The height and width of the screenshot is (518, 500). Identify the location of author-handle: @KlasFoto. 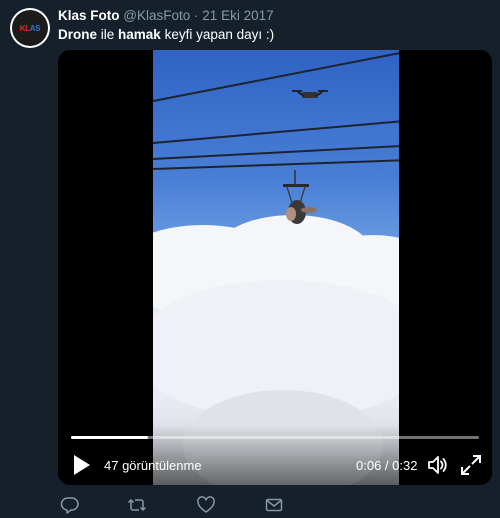
(156, 15).